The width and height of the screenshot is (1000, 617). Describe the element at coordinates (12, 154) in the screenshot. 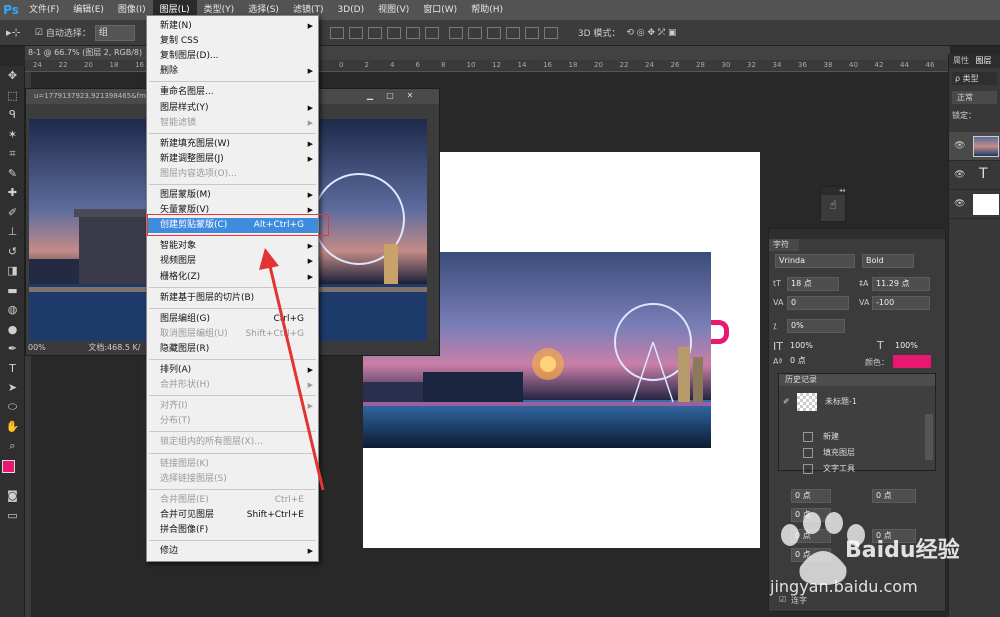

I see `crop-tool-icon: ⌗` at that location.